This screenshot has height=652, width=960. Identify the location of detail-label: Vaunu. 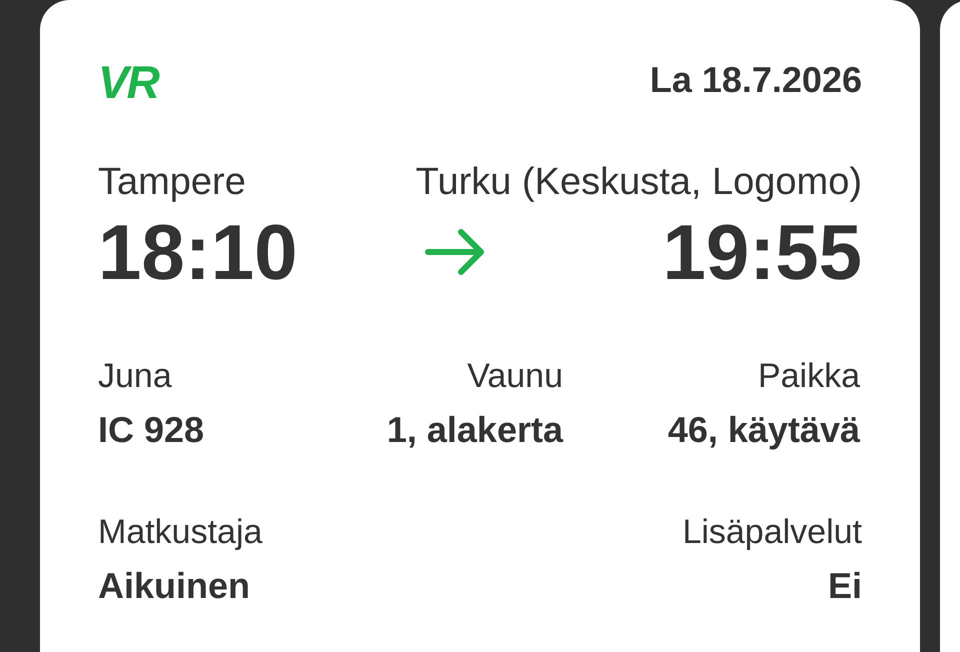
(515, 376).